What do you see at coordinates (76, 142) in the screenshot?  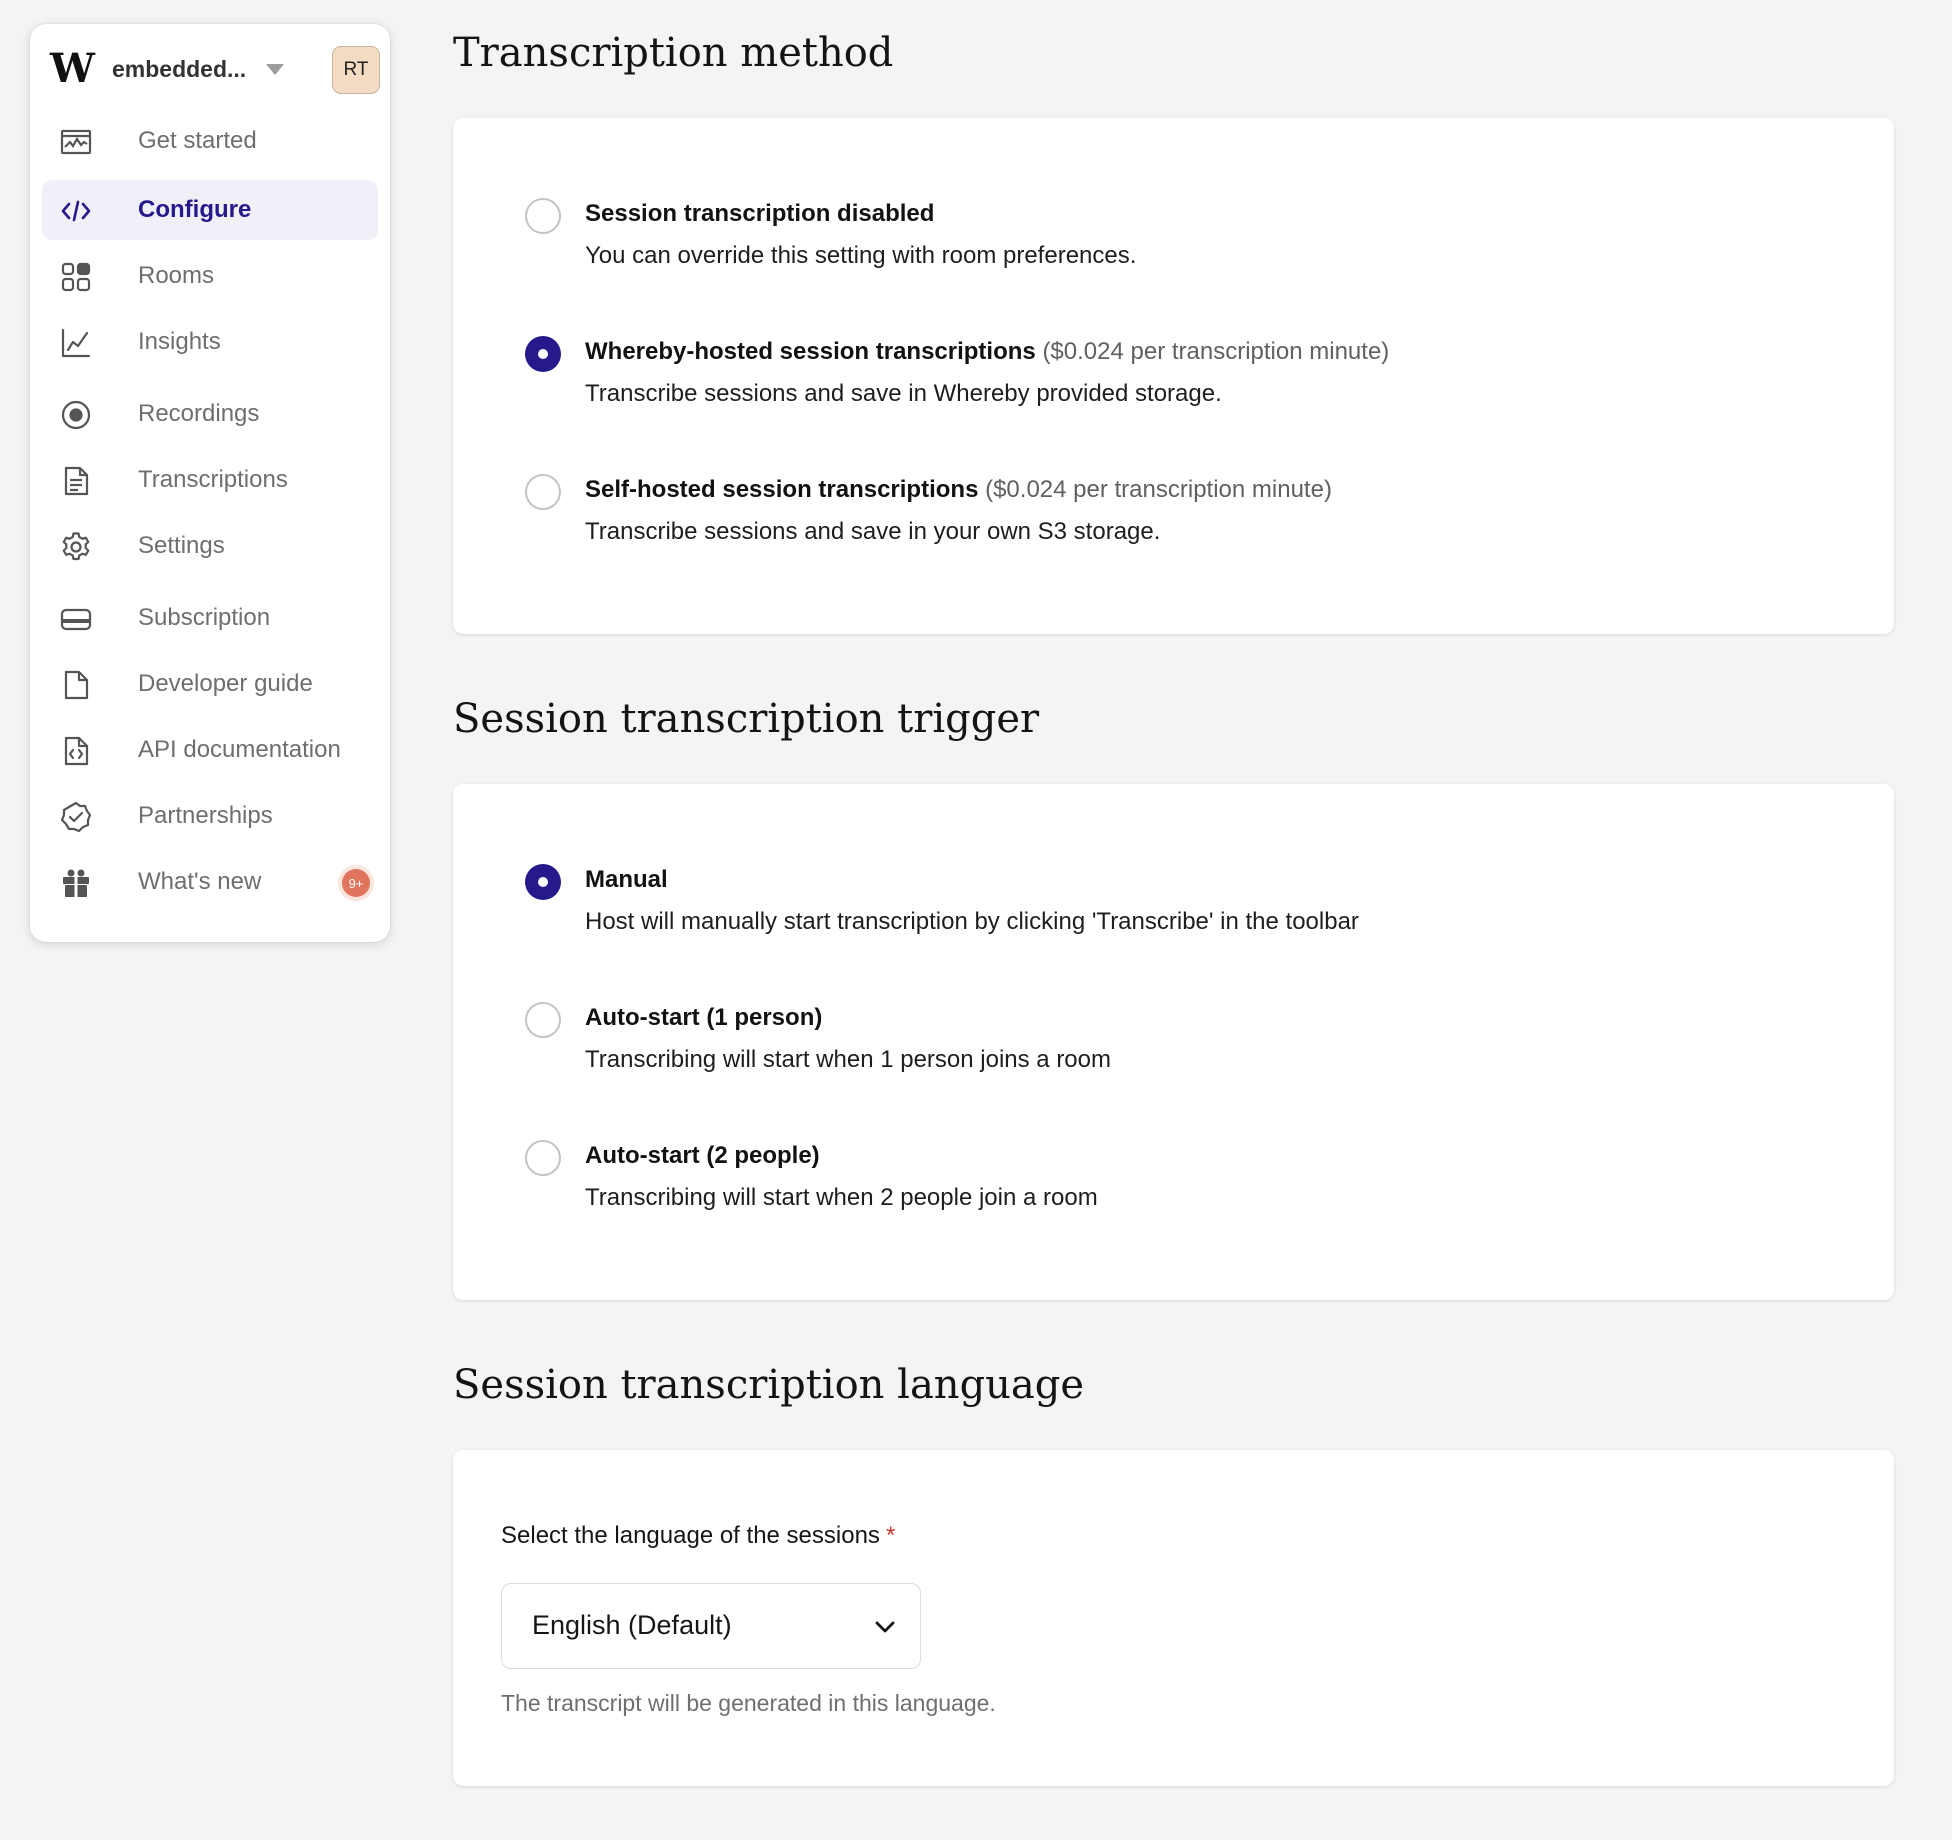 I see `chart-icon` at bounding box center [76, 142].